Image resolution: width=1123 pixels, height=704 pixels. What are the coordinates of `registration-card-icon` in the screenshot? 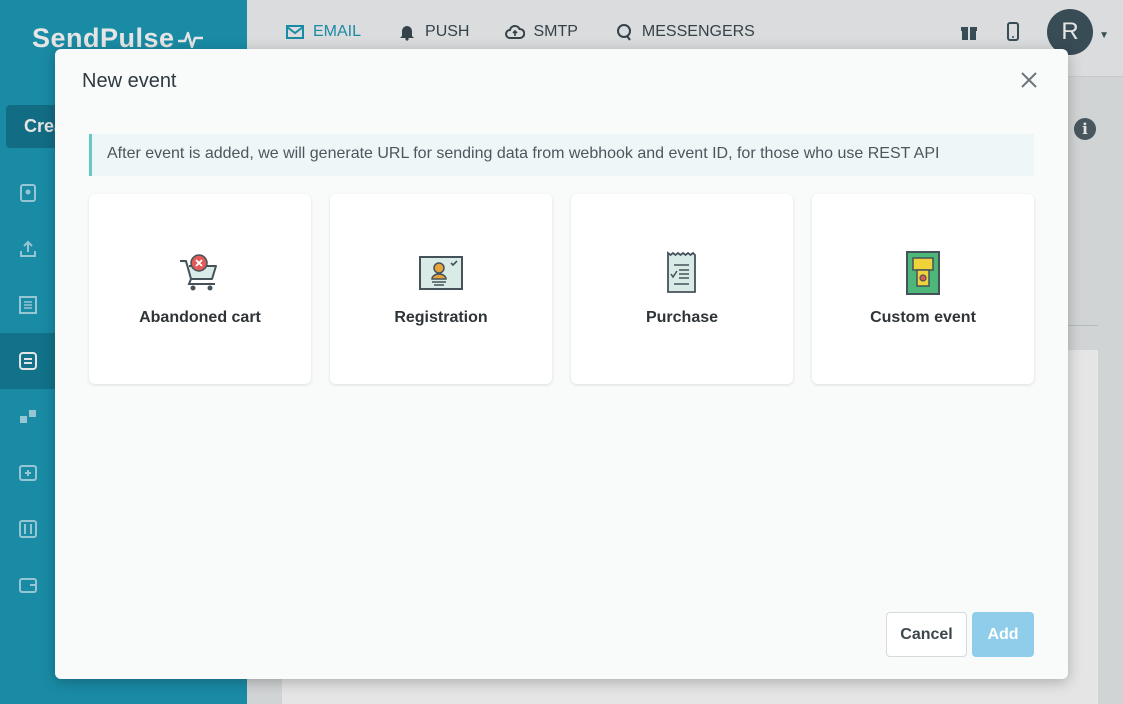 It's located at (441, 273).